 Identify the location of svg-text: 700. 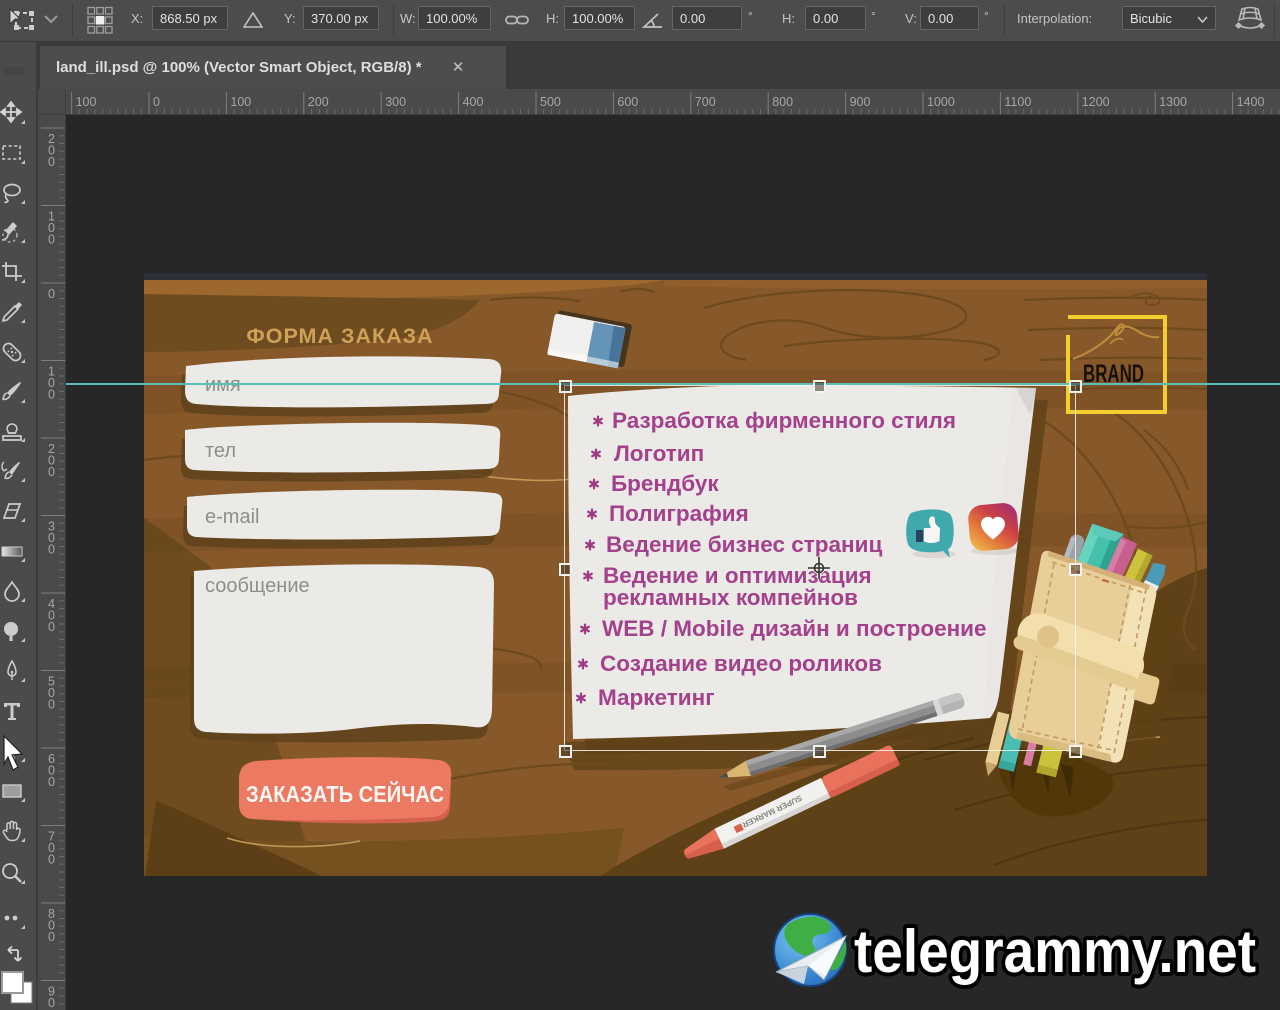
(705, 102).